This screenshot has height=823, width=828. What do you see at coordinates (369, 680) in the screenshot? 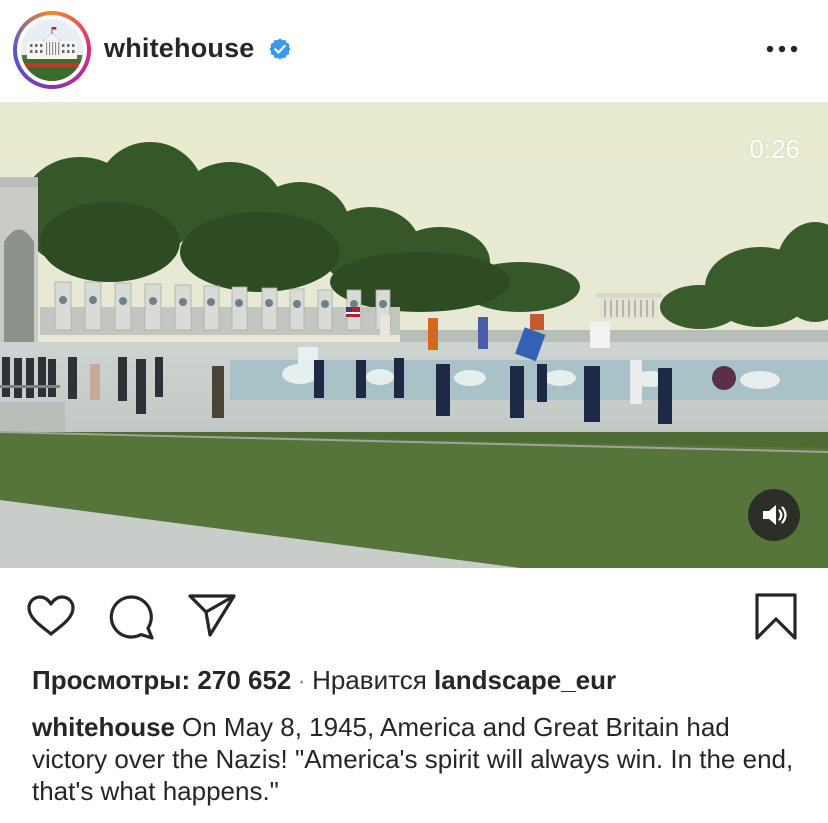
I see `liked-by-label: Нравится` at bounding box center [369, 680].